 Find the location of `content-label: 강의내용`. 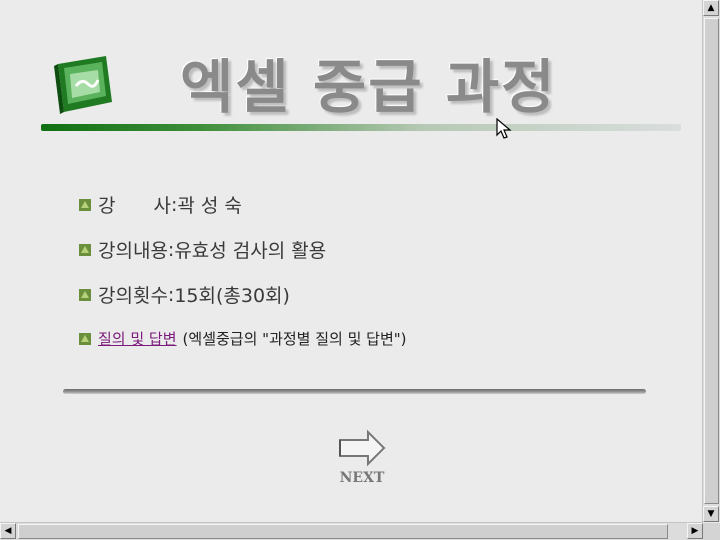

content-label: 강의내용 is located at coordinates (133, 251).